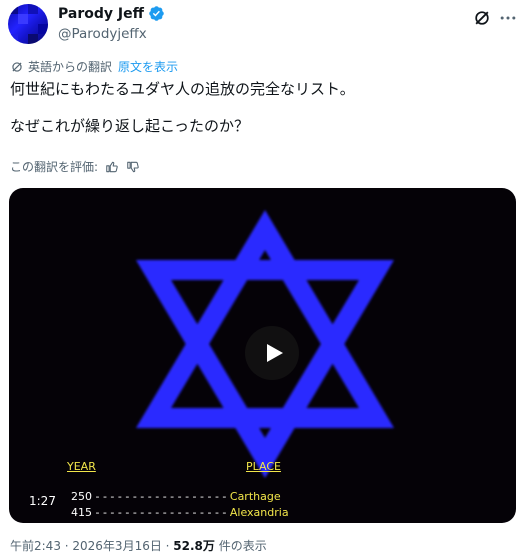 Image resolution: width=525 pixels, height=558 pixels. What do you see at coordinates (182, 89) in the screenshot?
I see `tweet-text-line1: 何世紀にもわたるユダヤ人の追放の完全なリスト。` at bounding box center [182, 89].